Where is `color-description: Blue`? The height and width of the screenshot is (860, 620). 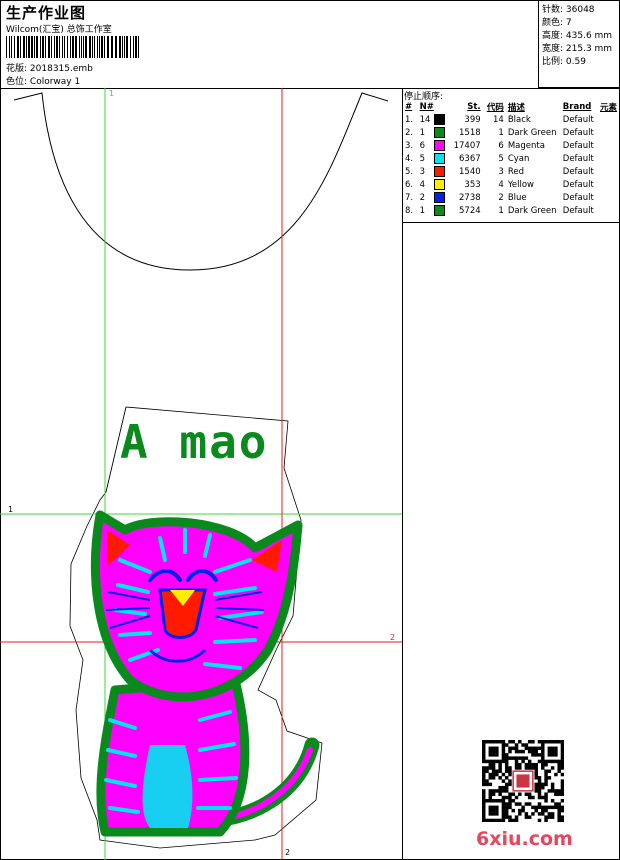
color-description: Blue is located at coordinates (517, 197).